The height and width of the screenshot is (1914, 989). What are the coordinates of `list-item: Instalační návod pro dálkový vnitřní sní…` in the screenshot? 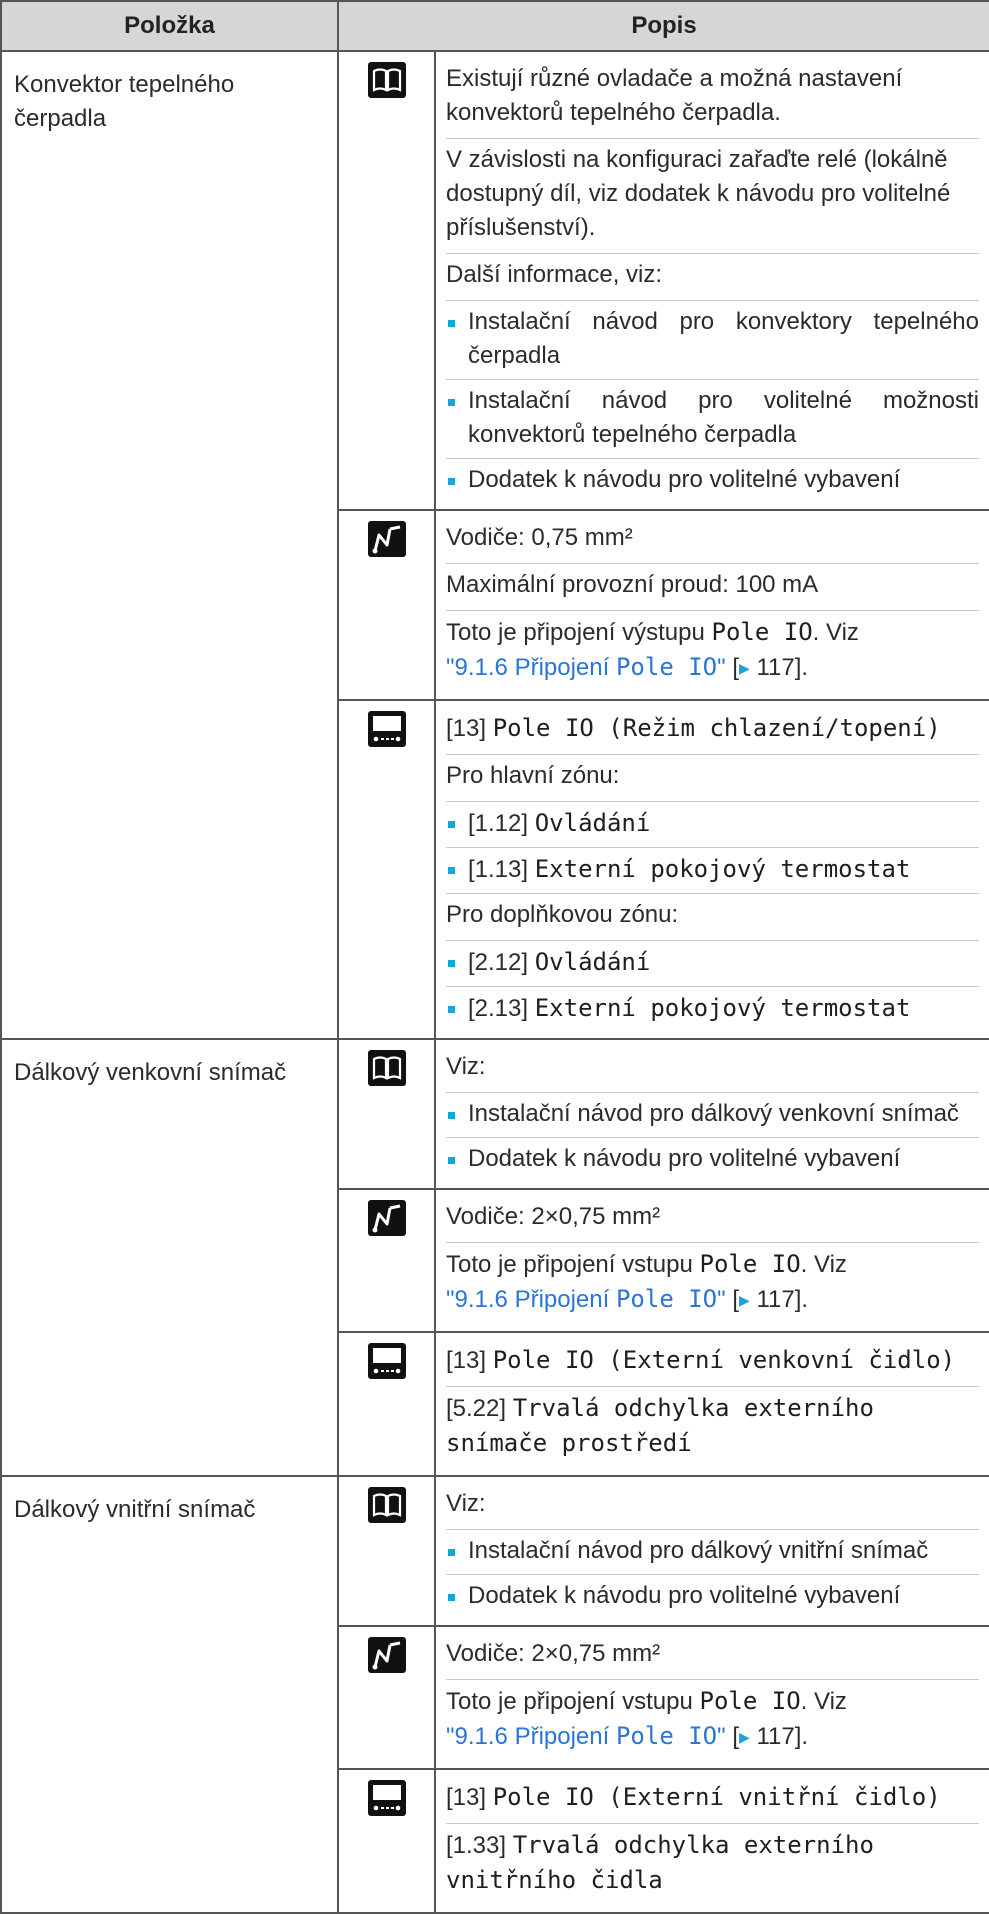 It's located at (712, 1552).